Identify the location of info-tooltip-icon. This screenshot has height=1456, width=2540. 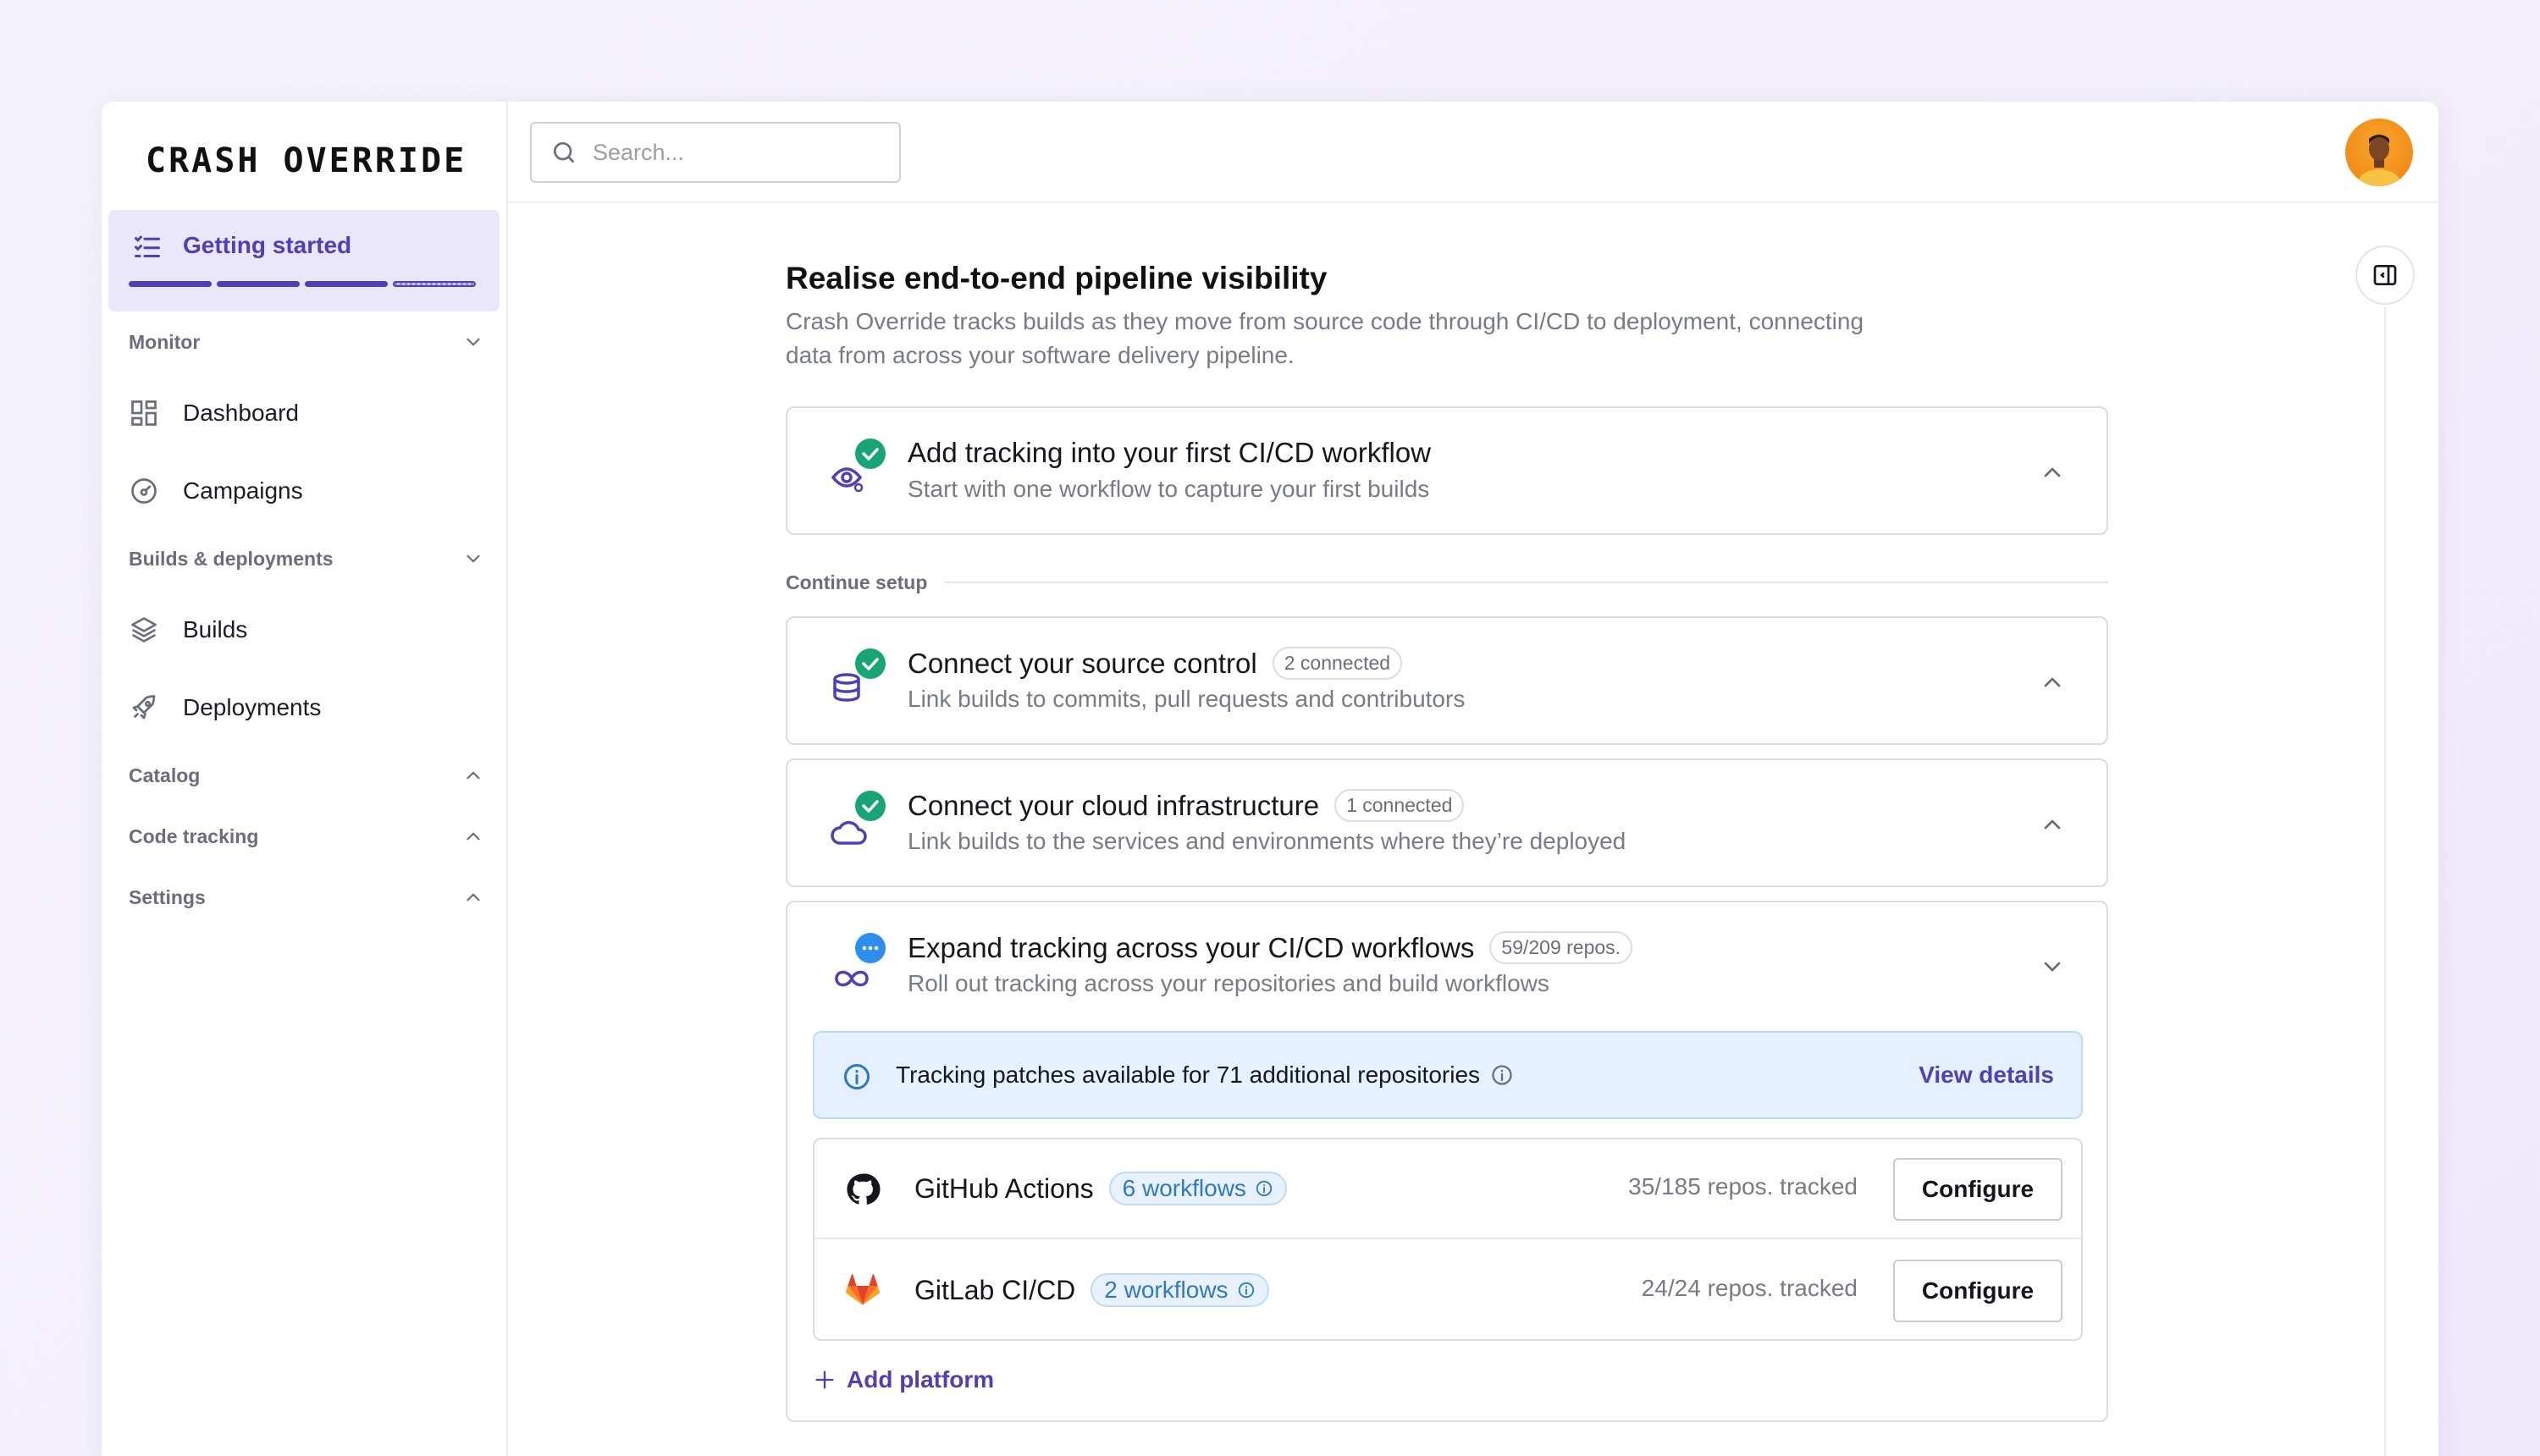
(1502, 1075).